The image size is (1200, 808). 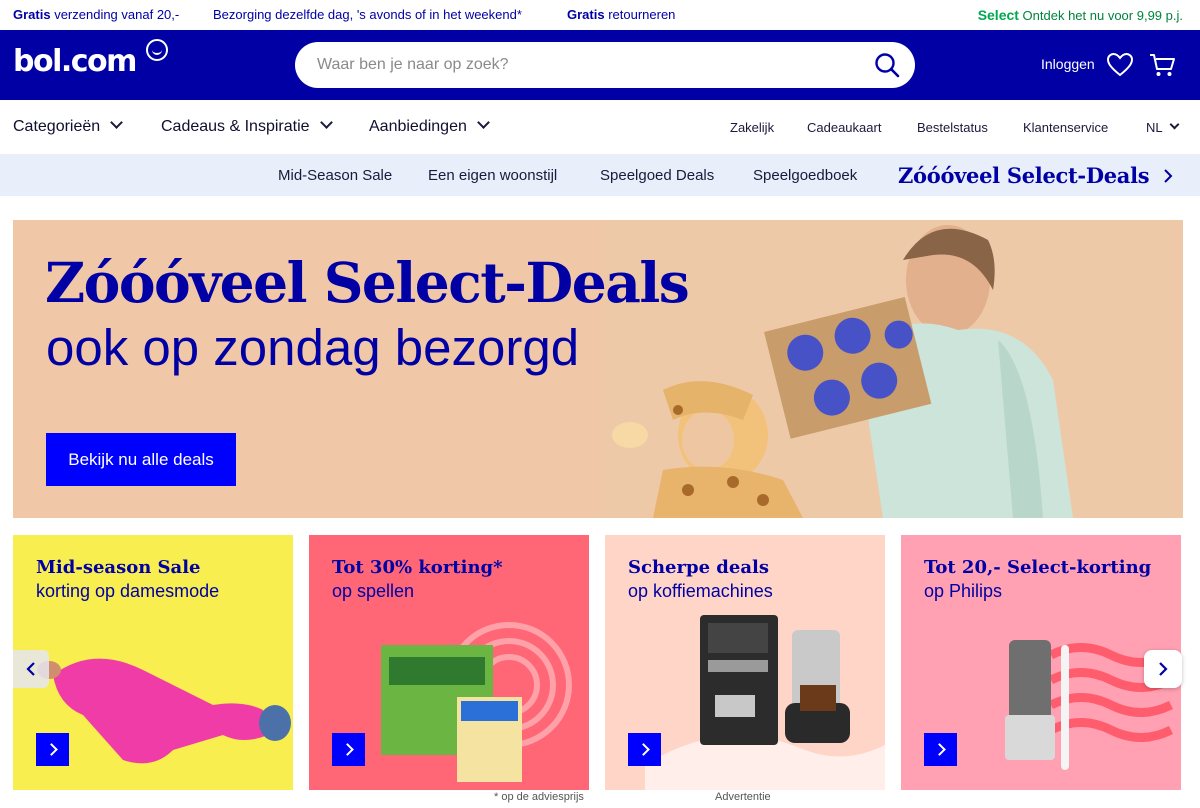 I want to click on cart-icon, so click(x=1162, y=65).